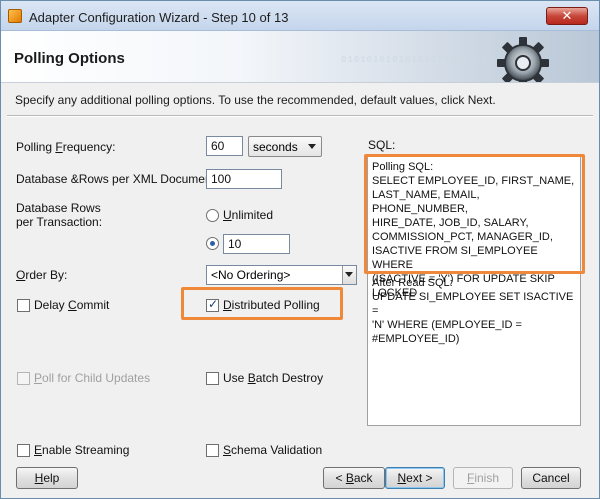 The width and height of the screenshot is (600, 499). Describe the element at coordinates (402, 478) in the screenshot. I see `button-mnemonic: N` at that location.